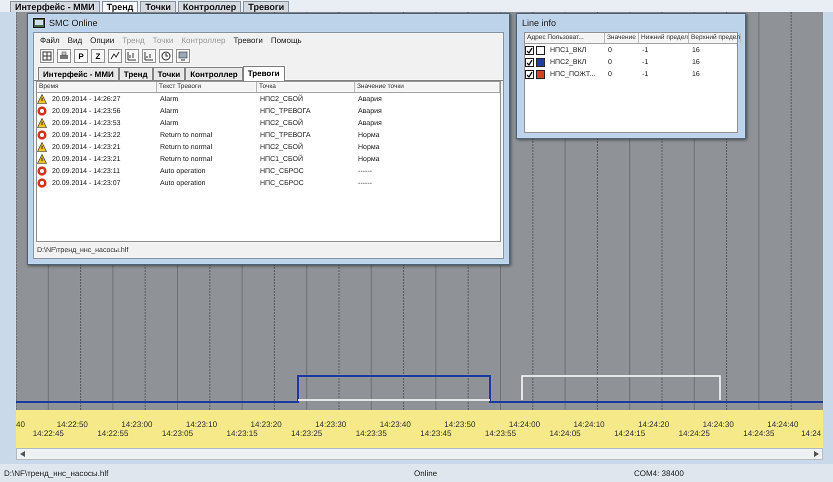 The width and height of the screenshot is (833, 482). Describe the element at coordinates (811, 433) in the screenshot. I see `axis-label: 14:24` at that location.